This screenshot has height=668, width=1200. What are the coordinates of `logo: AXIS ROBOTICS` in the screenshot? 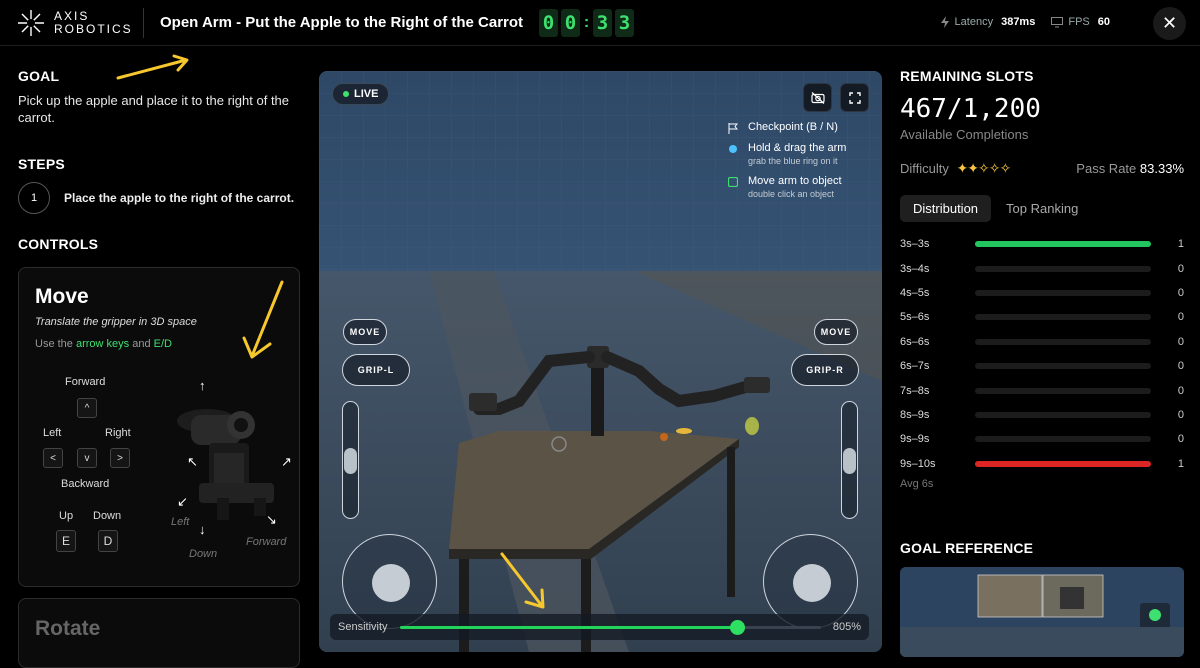 It's located at (74, 23).